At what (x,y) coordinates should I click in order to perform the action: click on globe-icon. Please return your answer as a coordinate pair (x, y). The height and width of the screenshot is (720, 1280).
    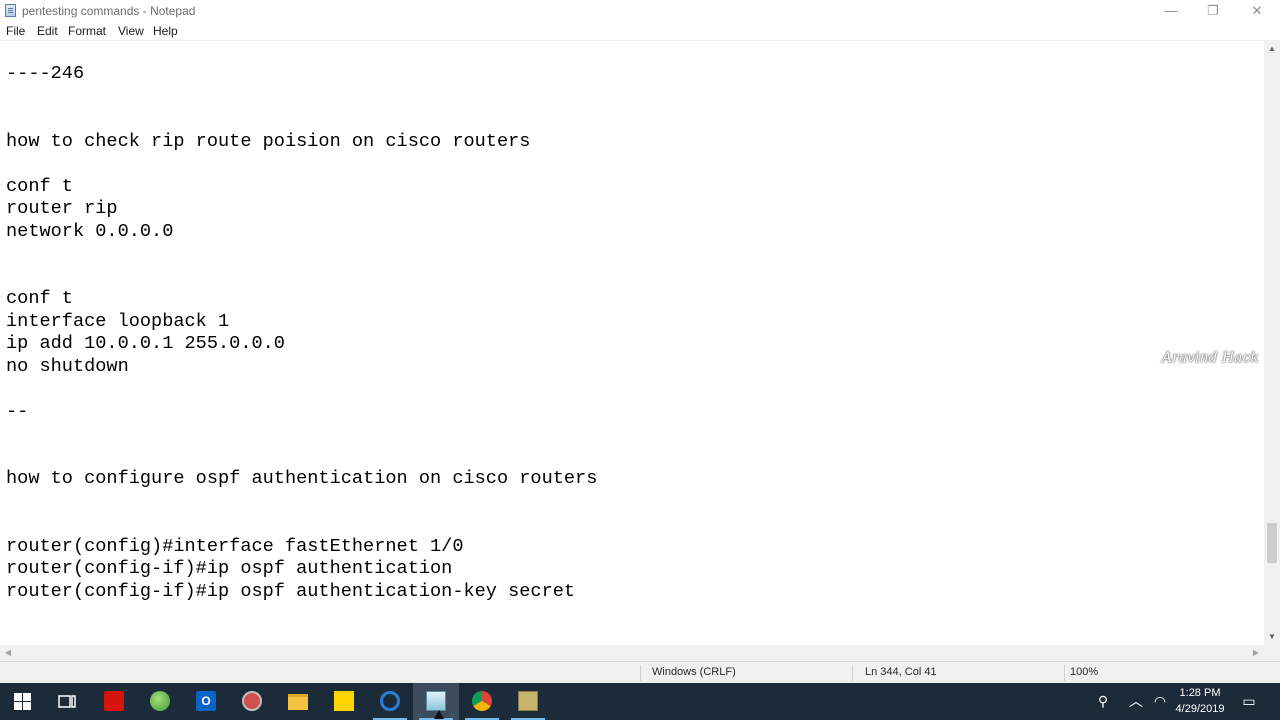
    Looking at the image, I should click on (160, 701).